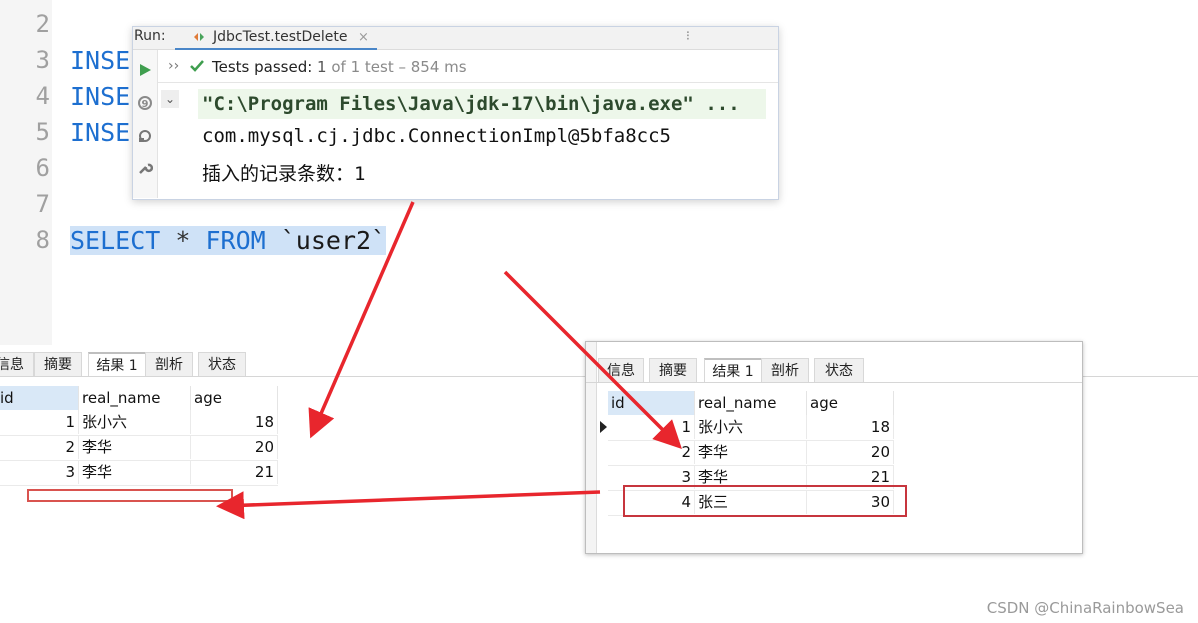  Describe the element at coordinates (42, 24) in the screenshot. I see `line-number: 2` at that location.